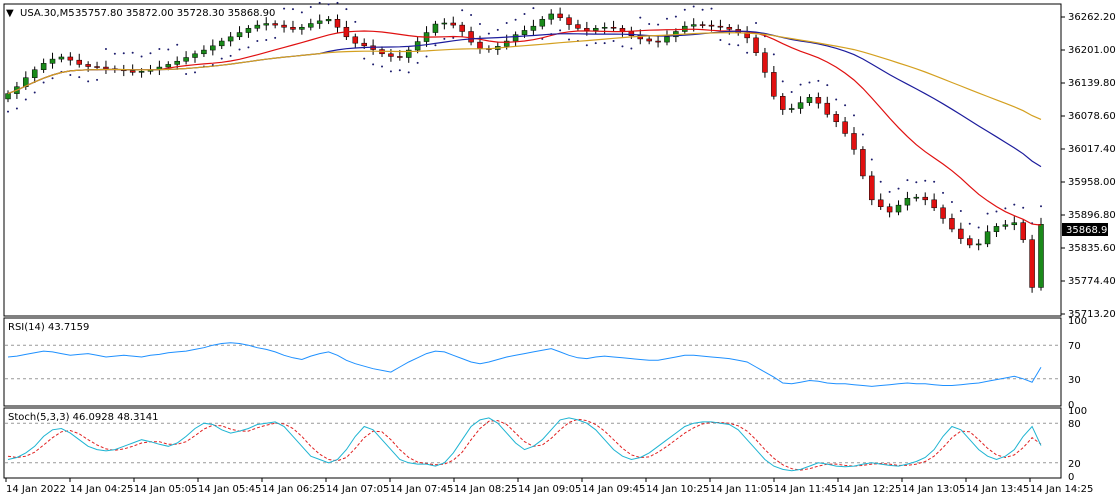 The width and height of the screenshot is (1116, 501). What do you see at coordinates (1092, 215) in the screenshot?
I see `price-tick-label: 35896.80` at bounding box center [1092, 215].